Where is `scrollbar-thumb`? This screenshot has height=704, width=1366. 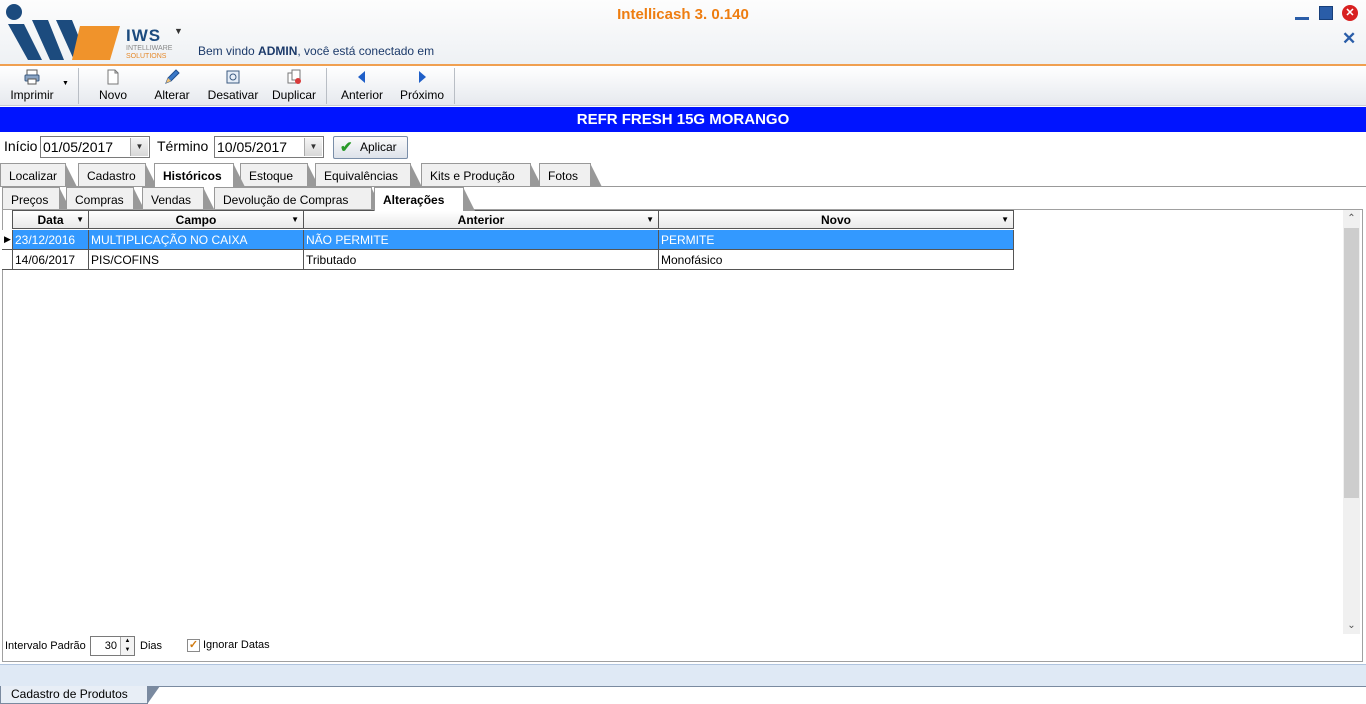 scrollbar-thumb is located at coordinates (1351, 363).